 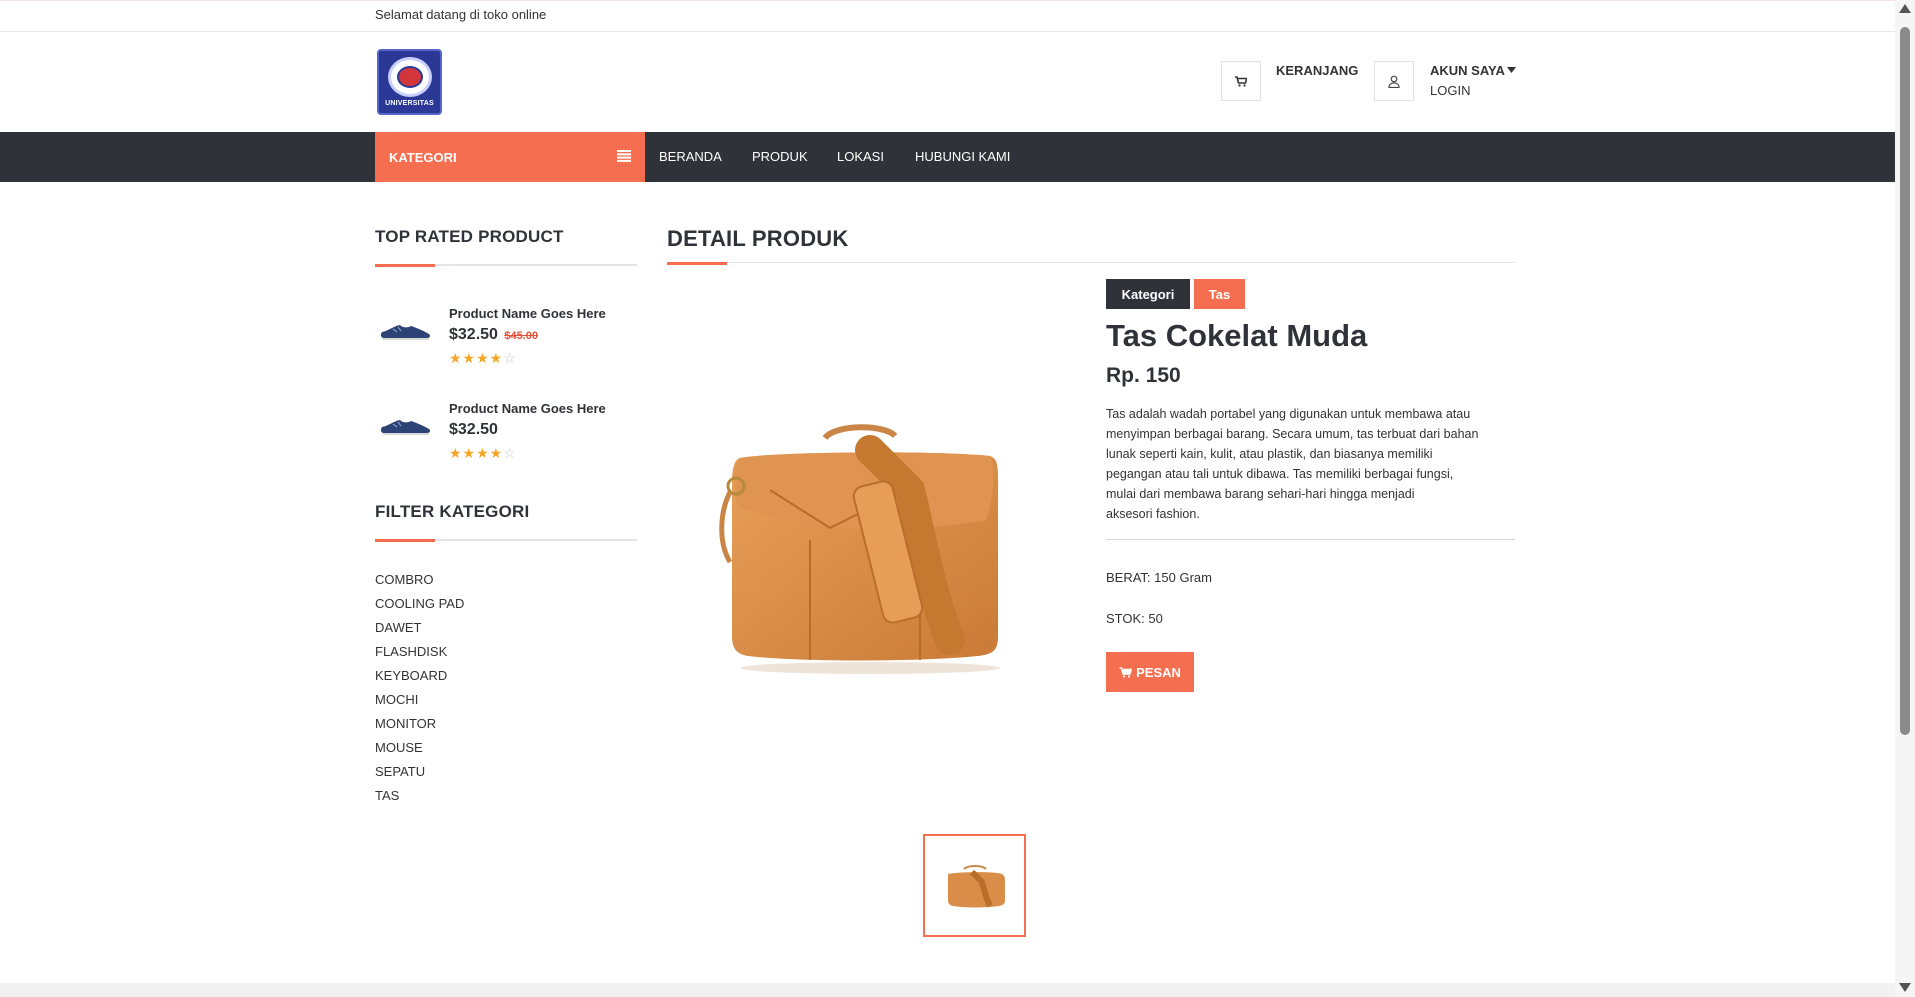 I want to click on category-link: KEYBOARD, so click(x=419, y=680).